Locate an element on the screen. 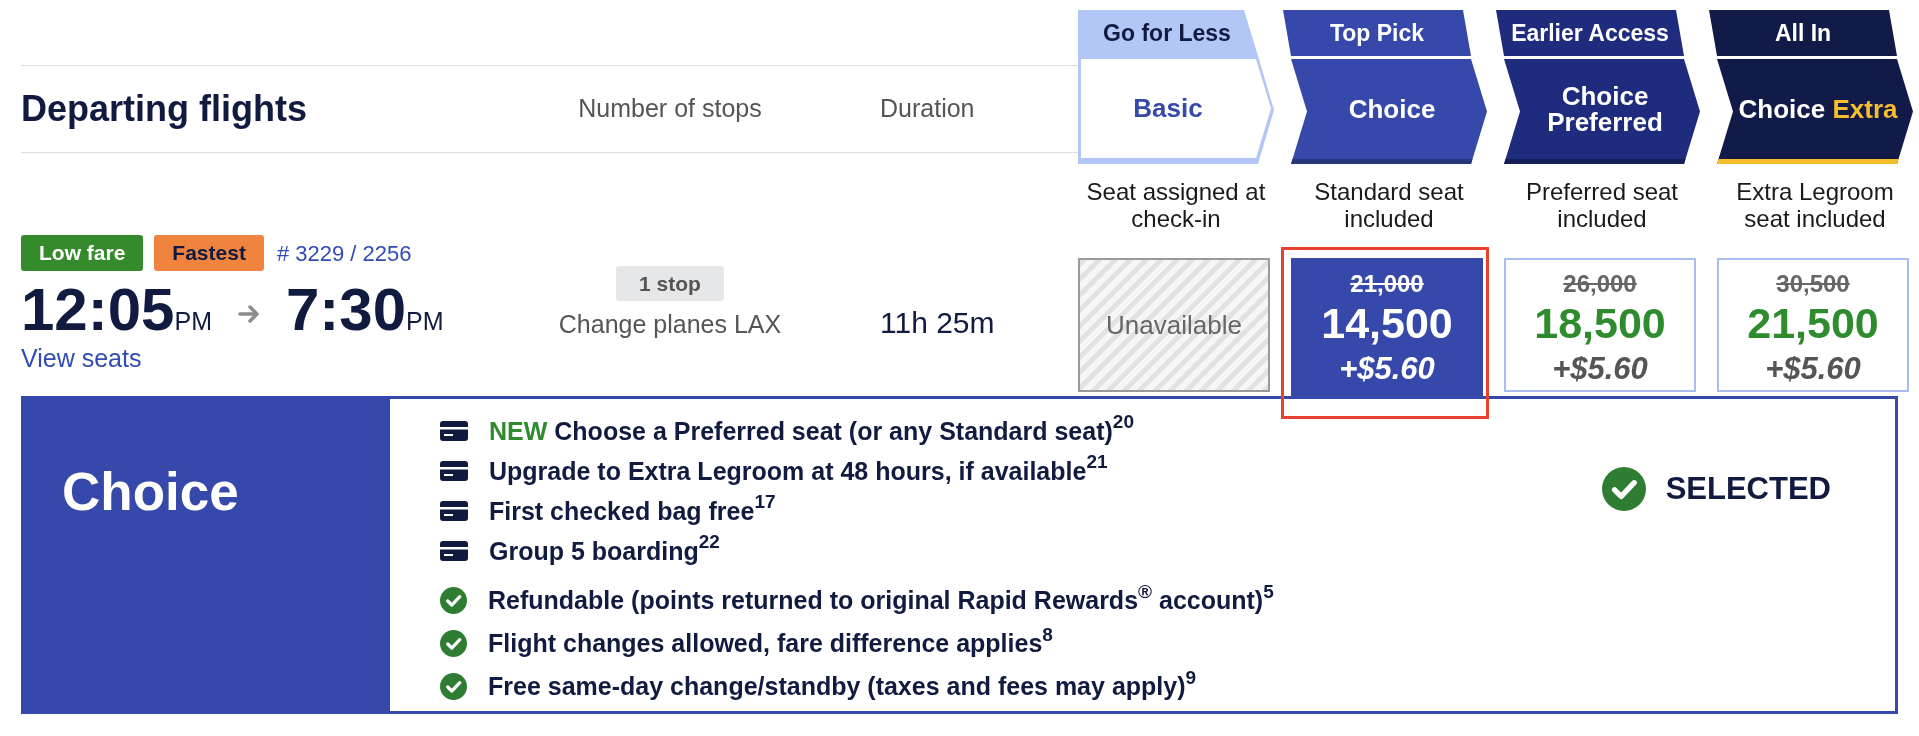 The image size is (1919, 736). column-header: Number of stops is located at coordinates (670, 109).